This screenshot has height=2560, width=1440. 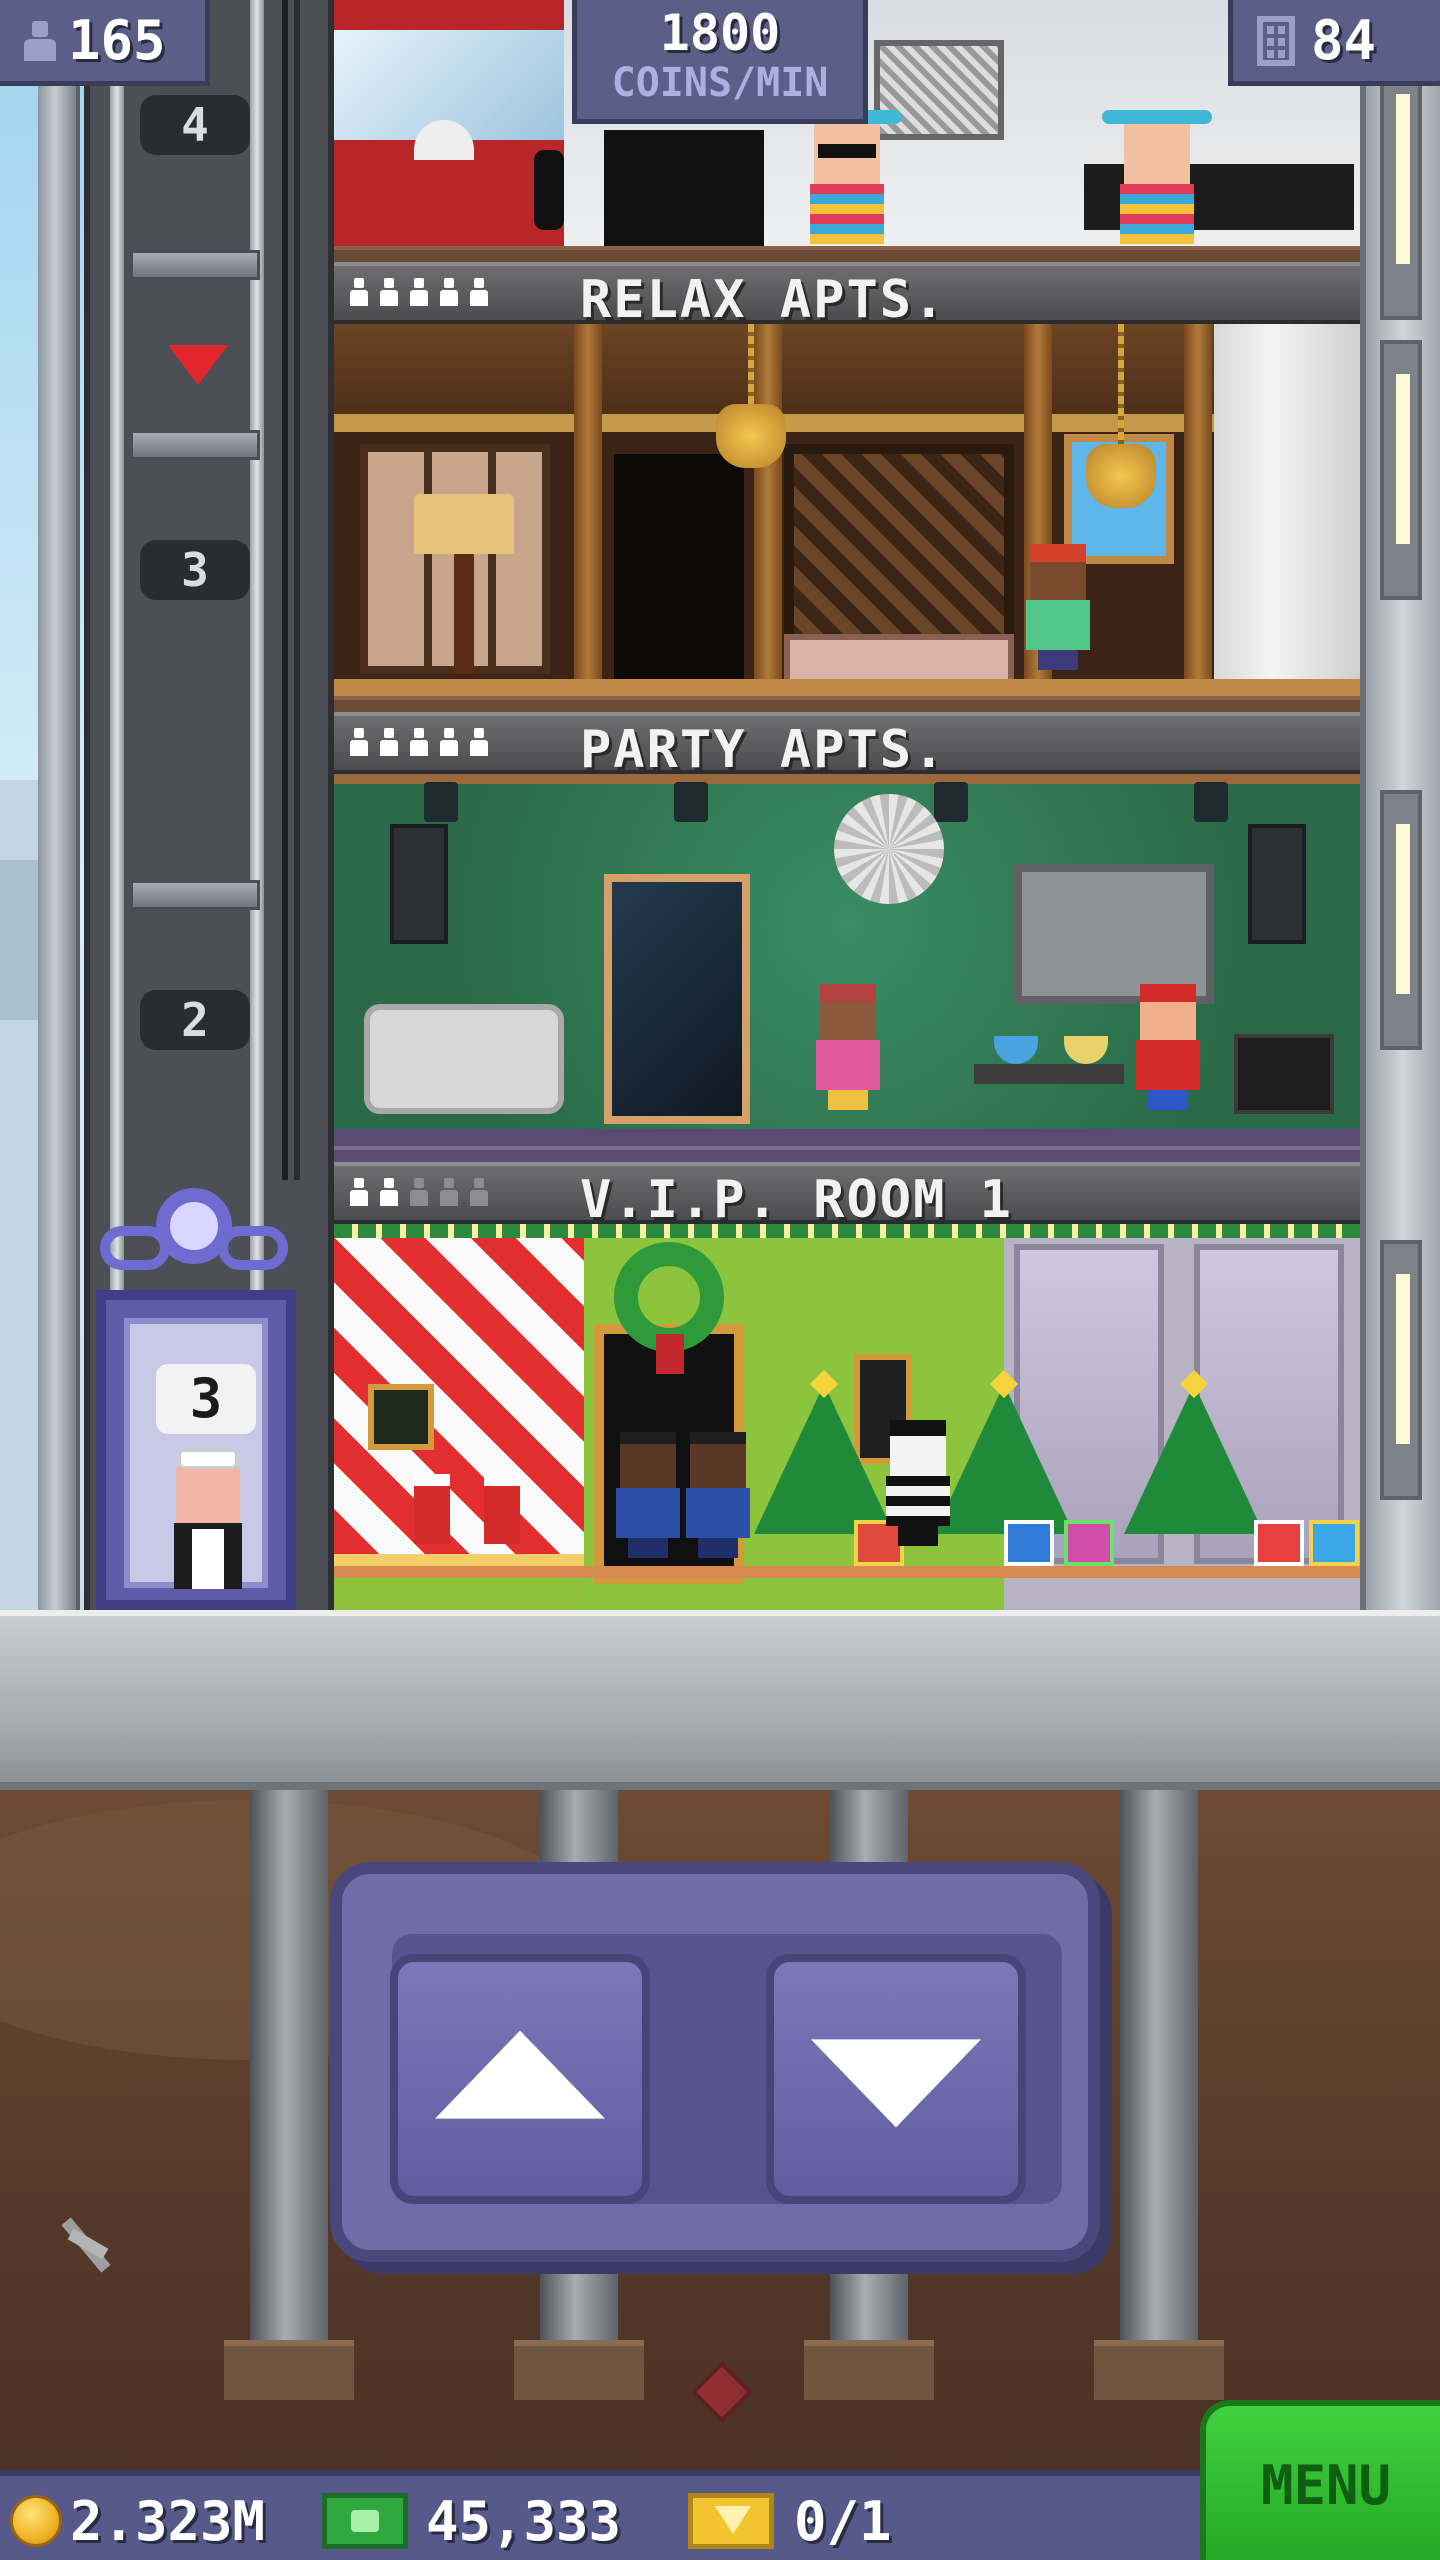 What do you see at coordinates (168, 2521) in the screenshot?
I see `coins-value: 2.323M` at bounding box center [168, 2521].